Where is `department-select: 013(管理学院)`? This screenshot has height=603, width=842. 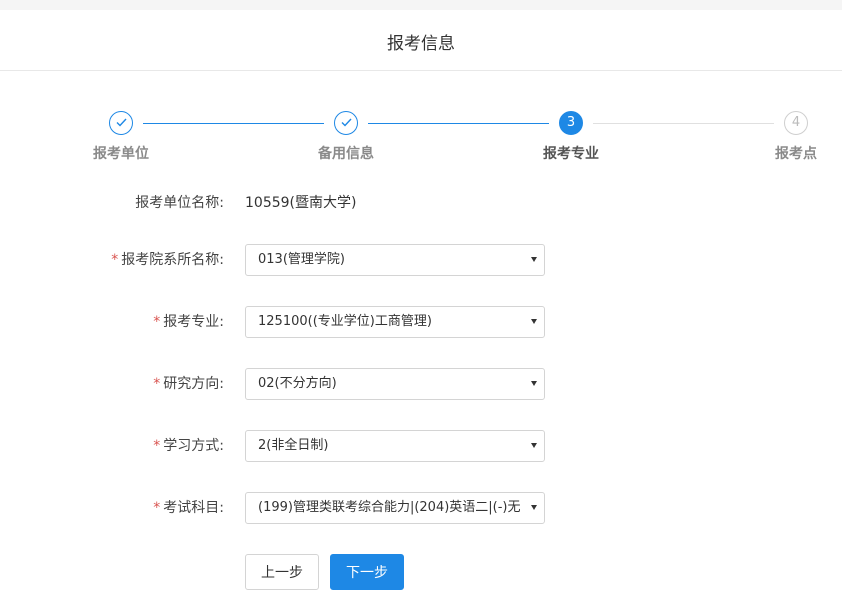 department-select: 013(管理学院) is located at coordinates (395, 260).